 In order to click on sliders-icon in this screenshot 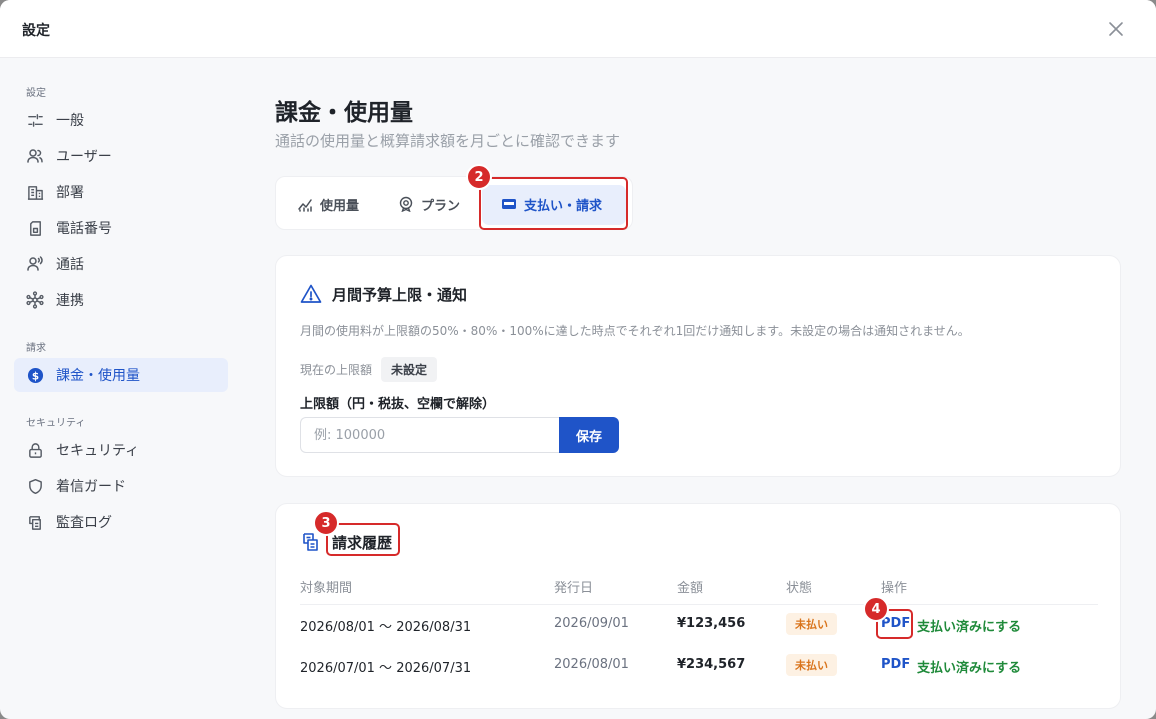, I will do `click(35, 120)`.